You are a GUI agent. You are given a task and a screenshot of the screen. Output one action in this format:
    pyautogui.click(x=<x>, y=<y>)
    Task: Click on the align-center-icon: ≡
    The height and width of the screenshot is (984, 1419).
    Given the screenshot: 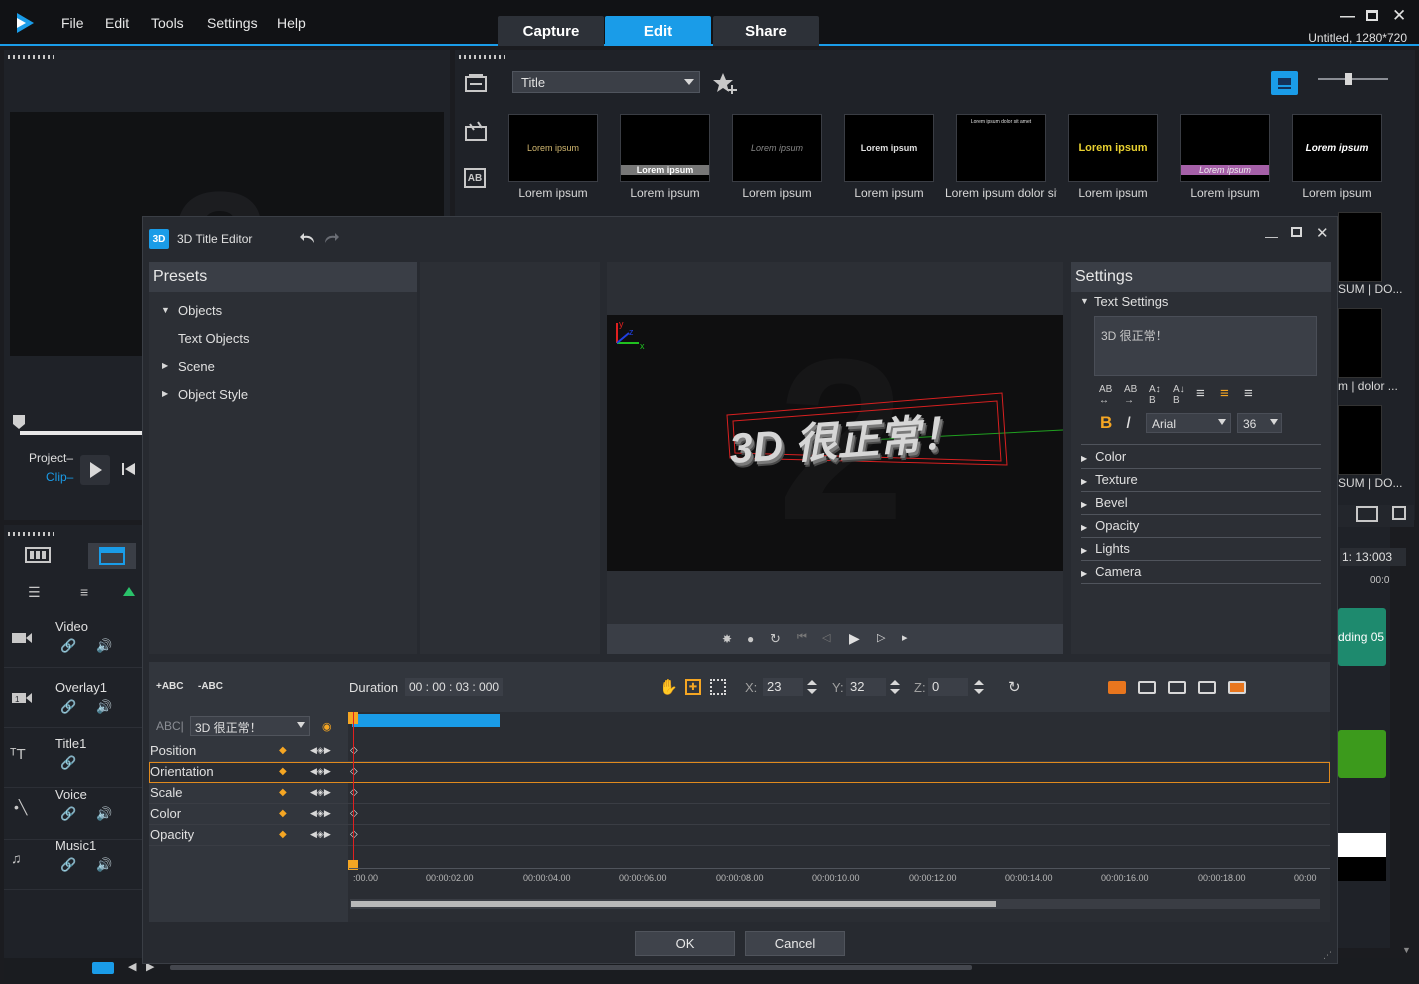 What is the action you would take?
    pyautogui.click(x=1224, y=393)
    